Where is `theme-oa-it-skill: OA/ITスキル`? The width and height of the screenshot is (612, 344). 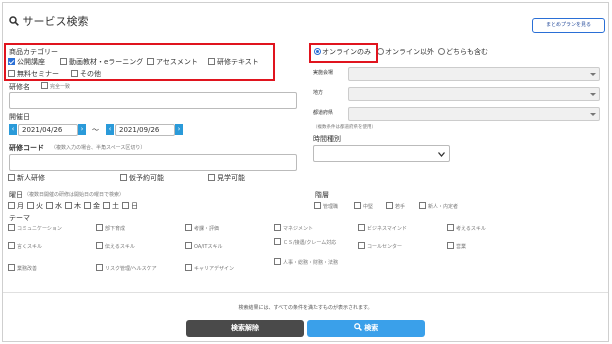
theme-oa-it-skill: OA/ITスキル is located at coordinates (203, 246).